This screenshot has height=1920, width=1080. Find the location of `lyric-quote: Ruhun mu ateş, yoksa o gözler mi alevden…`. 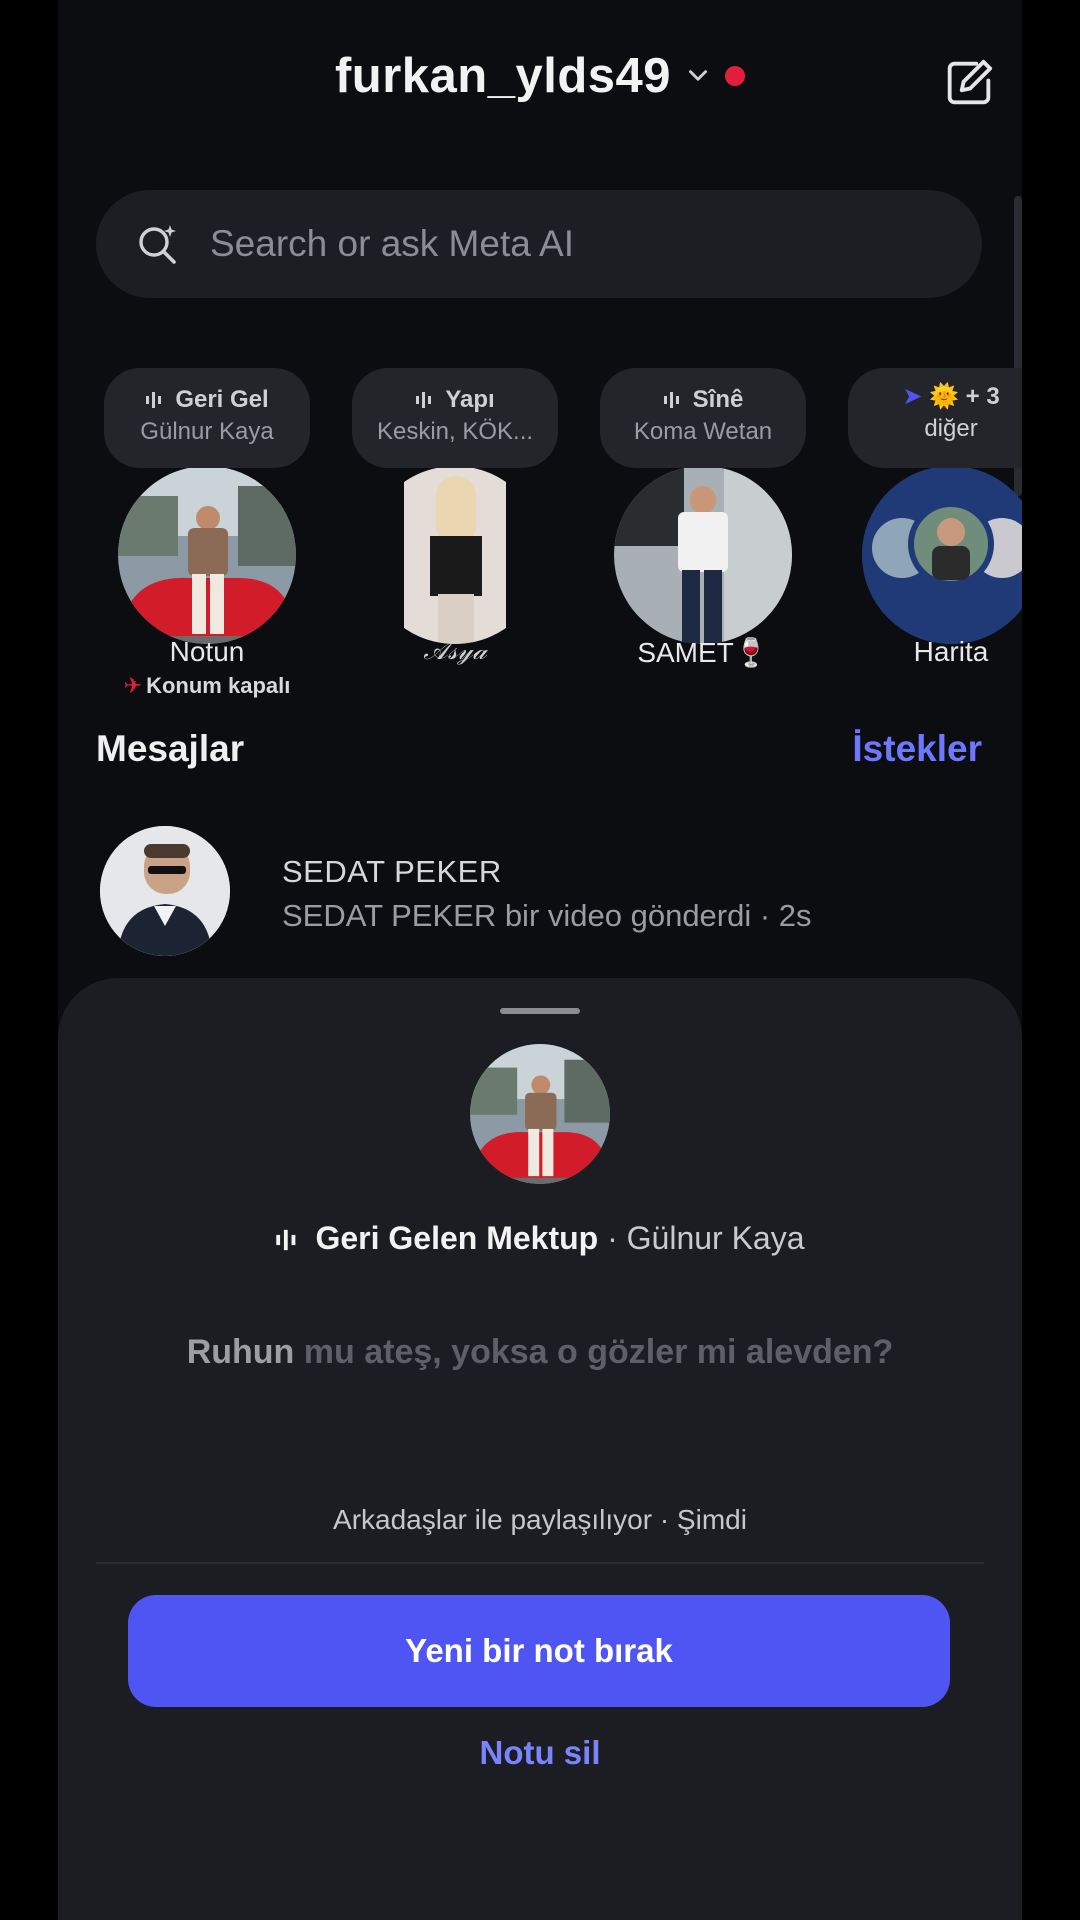

lyric-quote: Ruhun mu ateş, yoksa o gözler mi alevden… is located at coordinates (540, 1352).